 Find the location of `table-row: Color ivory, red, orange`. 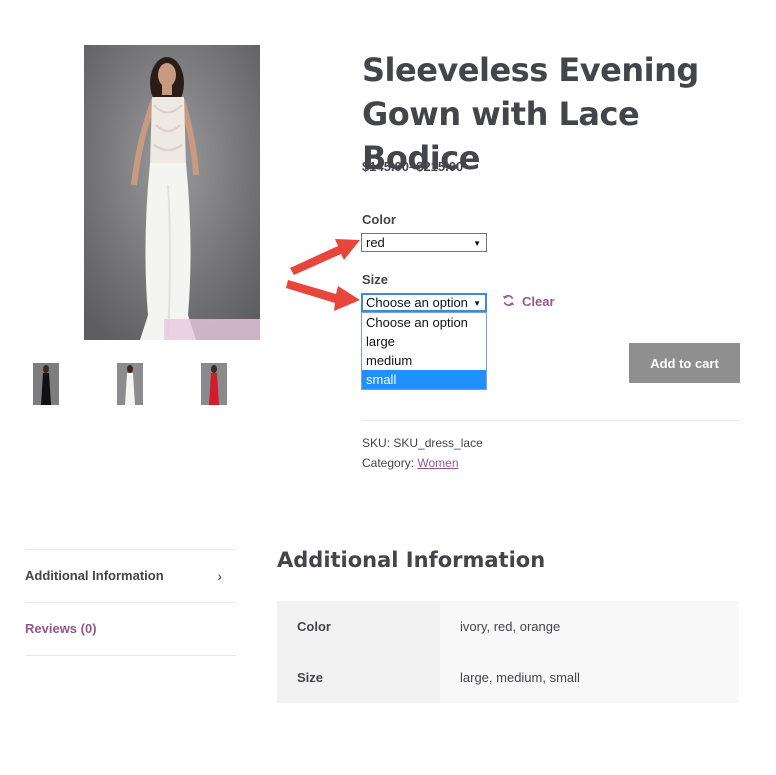

table-row: Color ivory, red, orange is located at coordinates (508, 626).